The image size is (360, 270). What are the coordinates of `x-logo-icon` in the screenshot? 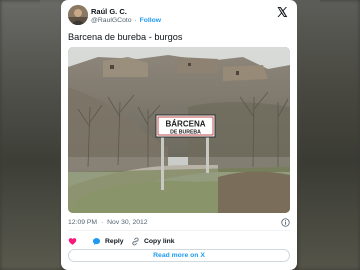 It's located at (282, 12).